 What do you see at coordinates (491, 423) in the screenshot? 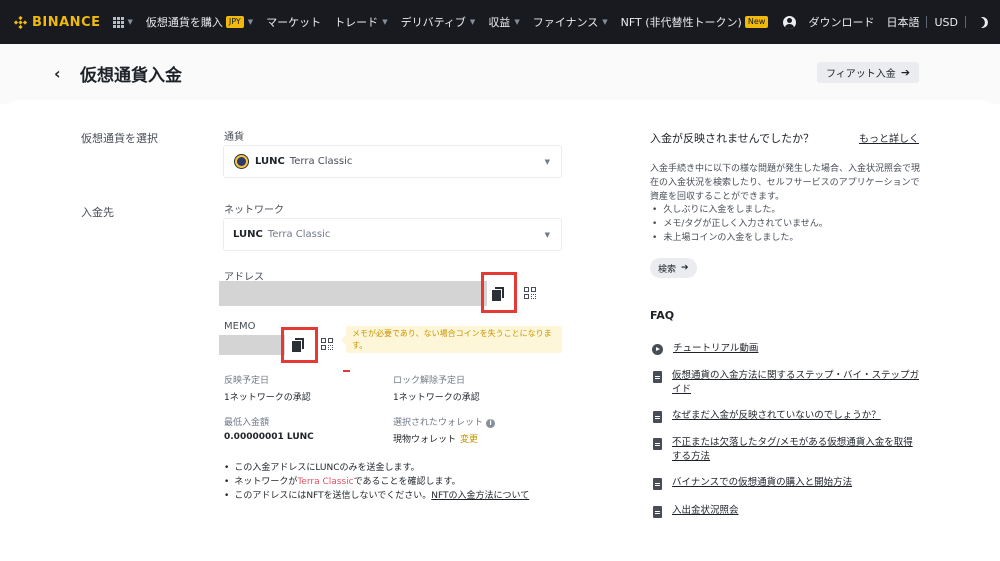
I see `info-icon: i` at bounding box center [491, 423].